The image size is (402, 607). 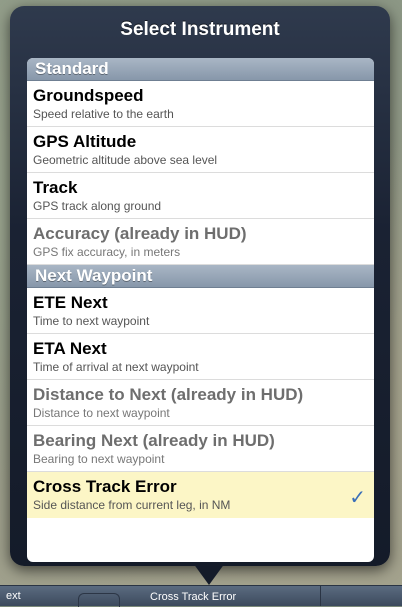 I want to click on item-title: Groundspeed, so click(x=88, y=95).